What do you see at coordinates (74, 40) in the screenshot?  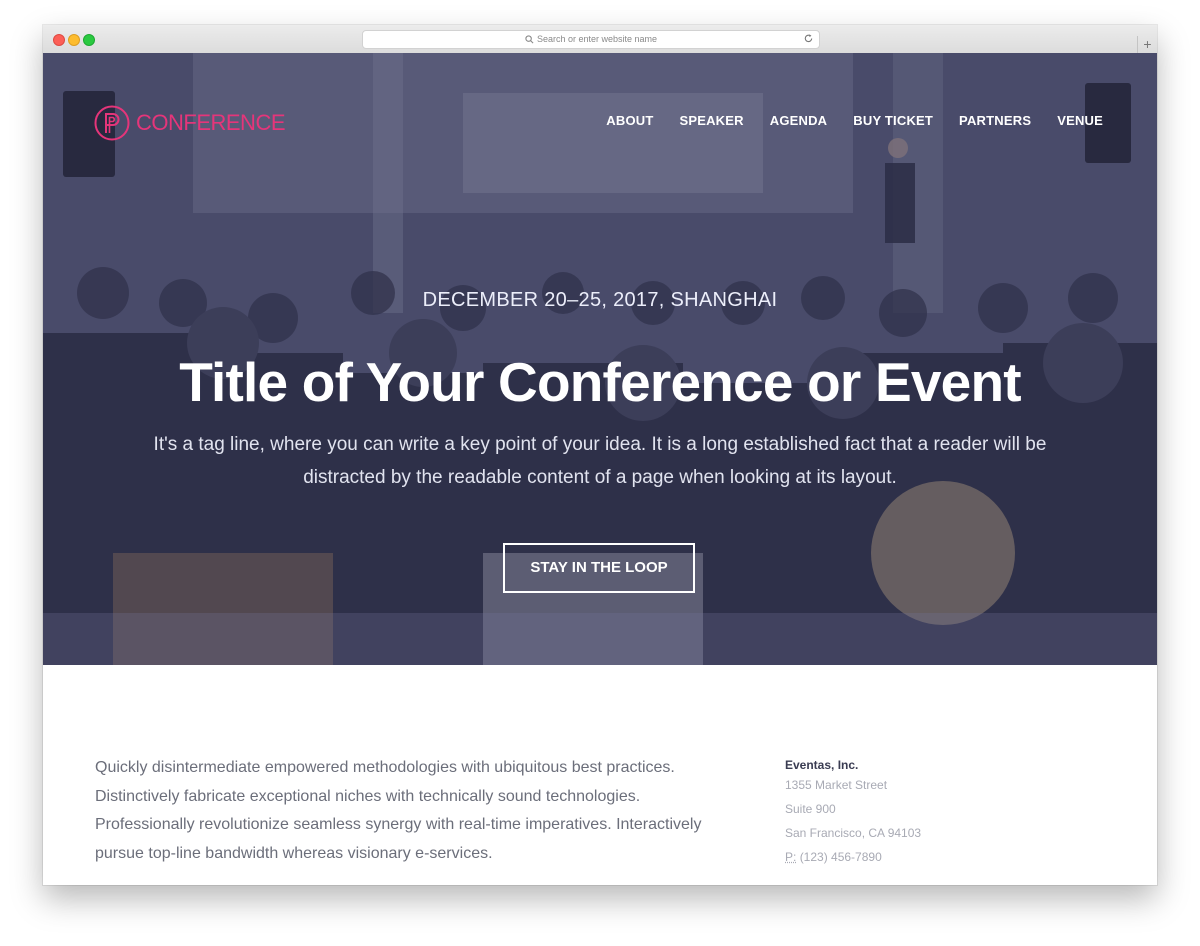 I see `minimize-window-button` at bounding box center [74, 40].